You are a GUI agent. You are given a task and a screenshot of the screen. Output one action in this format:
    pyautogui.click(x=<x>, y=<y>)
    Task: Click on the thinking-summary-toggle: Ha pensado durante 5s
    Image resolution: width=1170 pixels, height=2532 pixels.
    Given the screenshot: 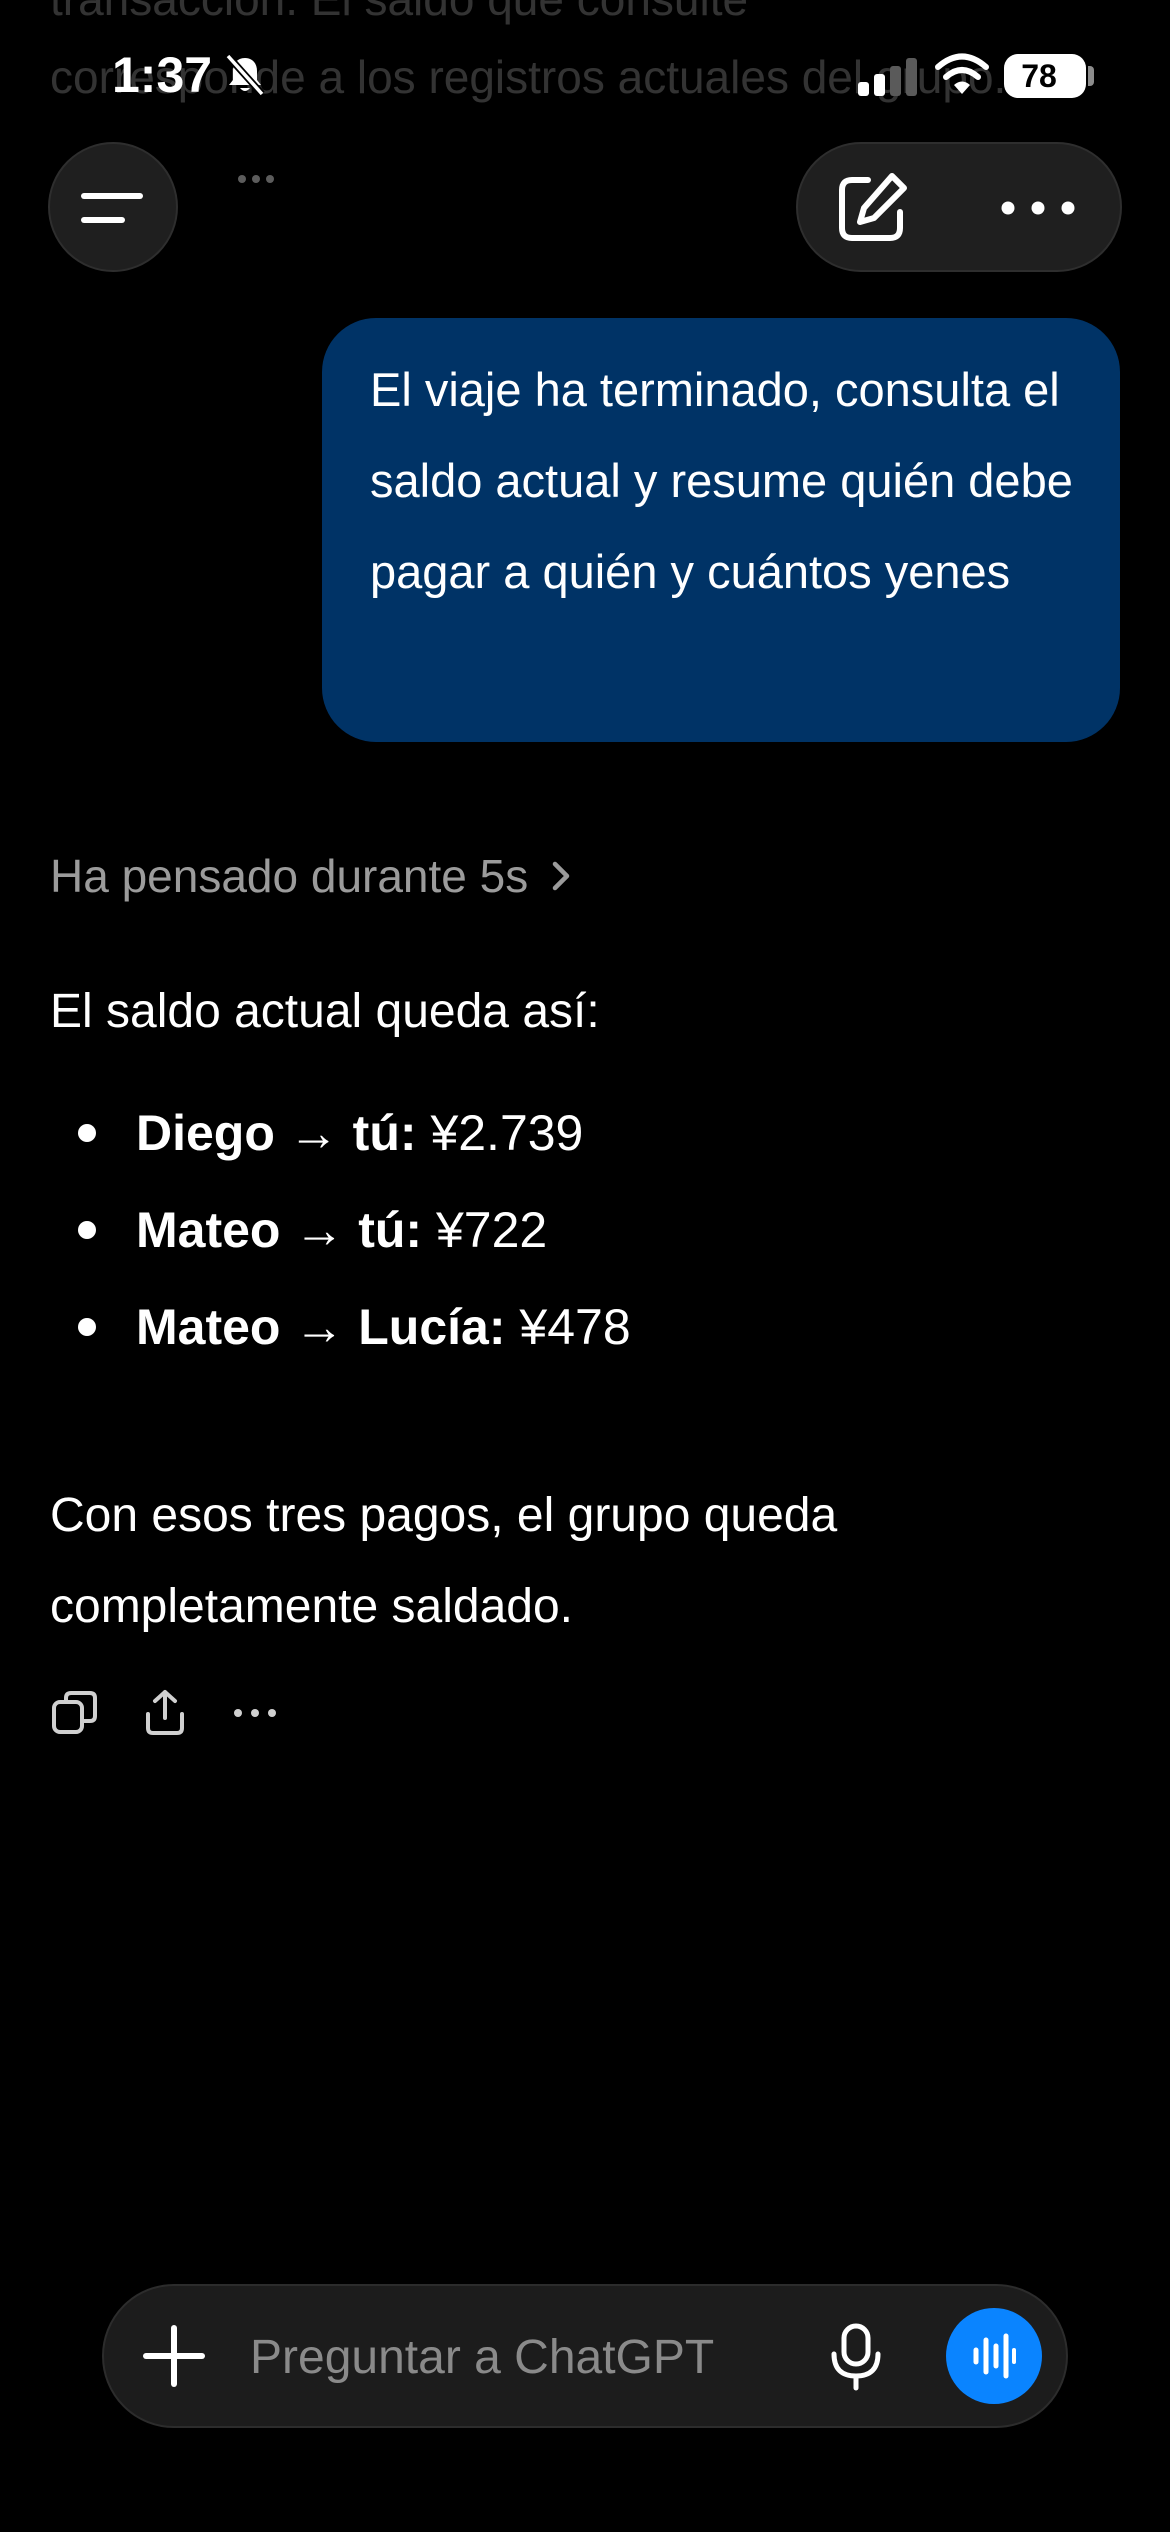 What is the action you would take?
    pyautogui.click(x=312, y=876)
    